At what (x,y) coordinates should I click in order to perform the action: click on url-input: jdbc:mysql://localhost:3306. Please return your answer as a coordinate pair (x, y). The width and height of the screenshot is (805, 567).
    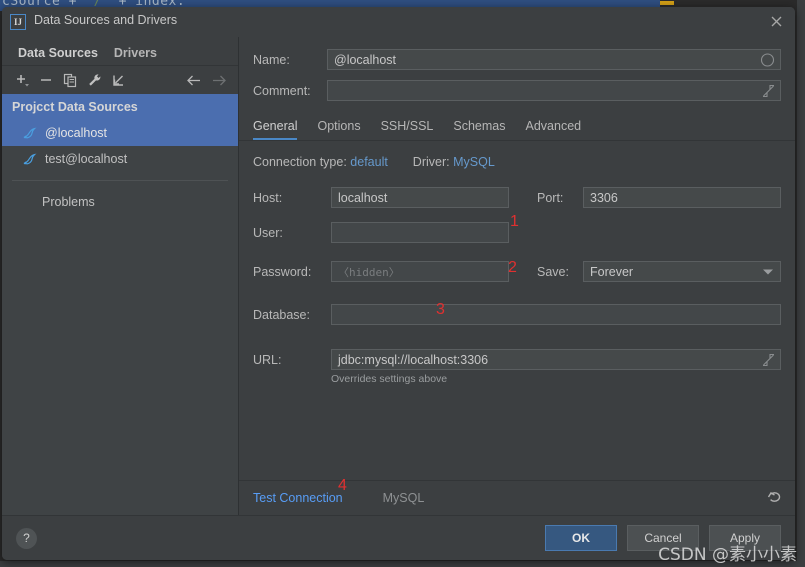
    Looking at the image, I should click on (556, 359).